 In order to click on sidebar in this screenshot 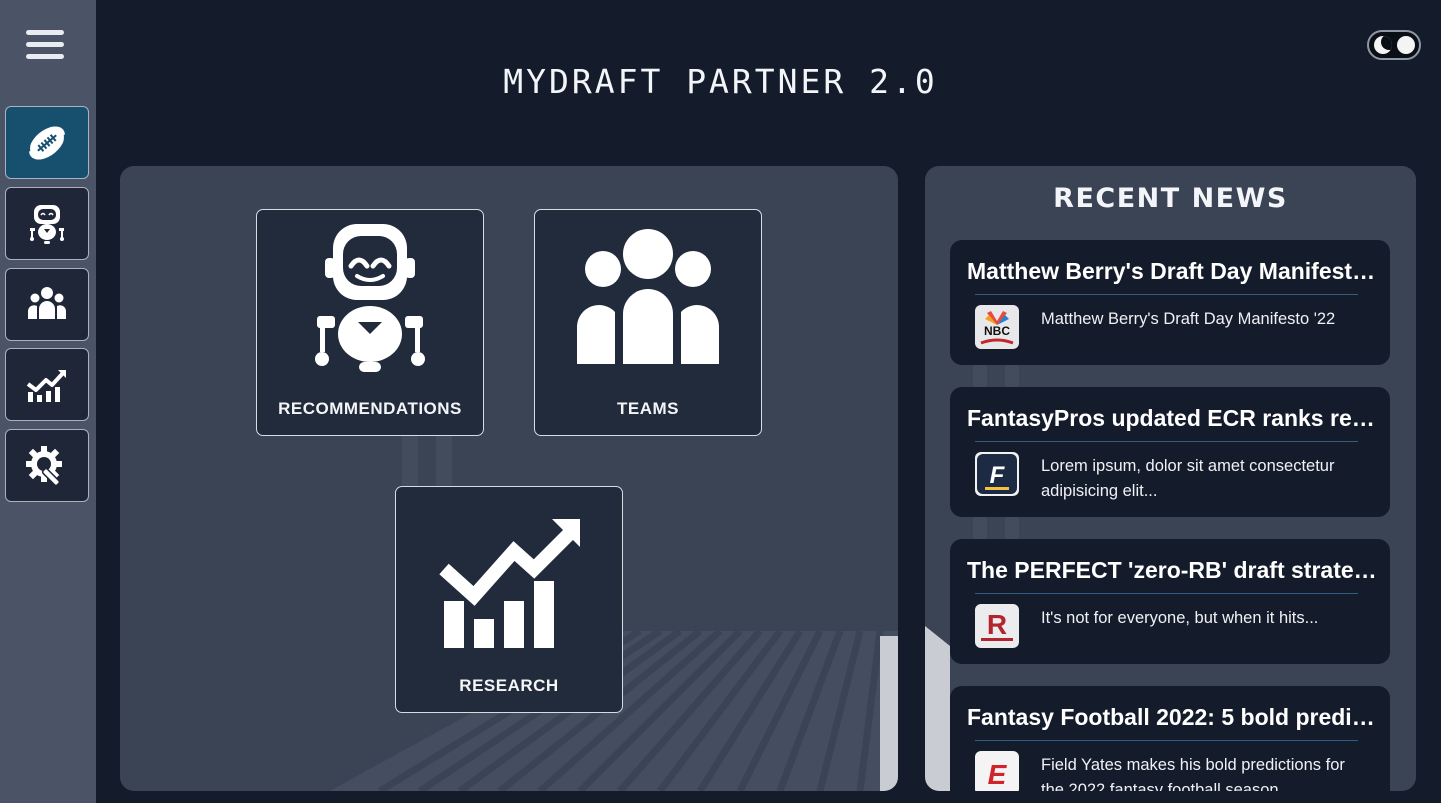, I will do `click(48, 401)`.